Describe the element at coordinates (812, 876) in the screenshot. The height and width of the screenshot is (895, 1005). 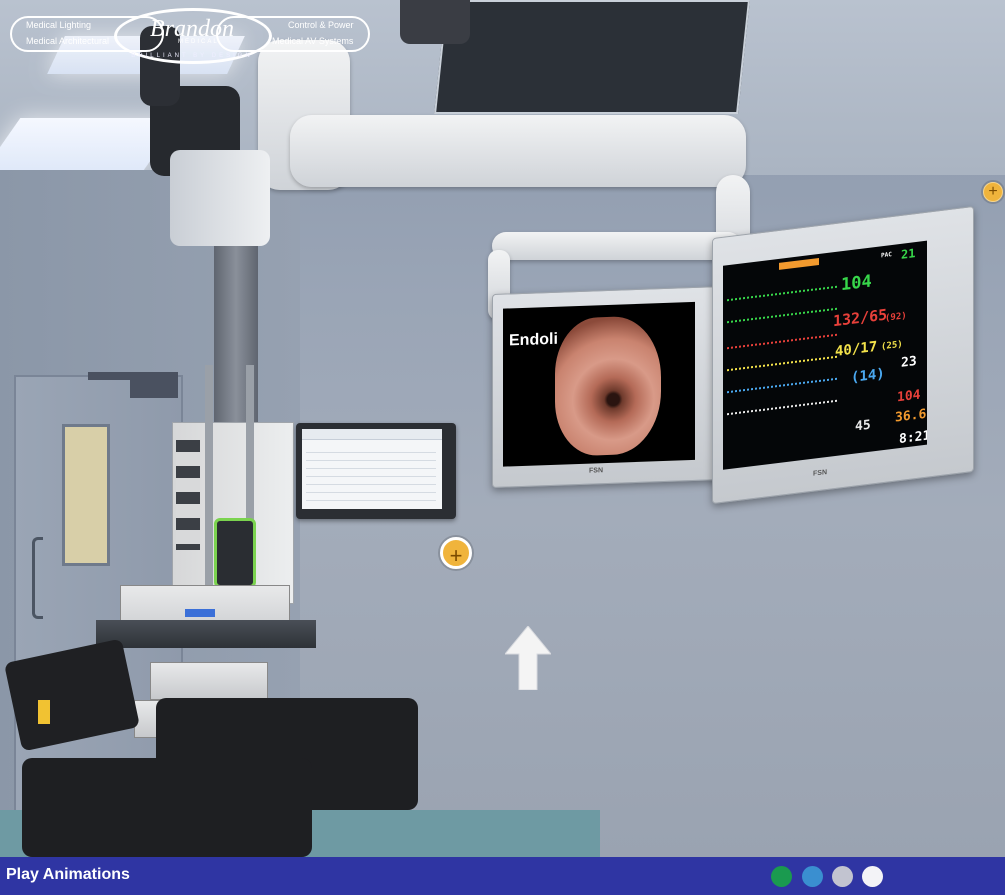
I see `view-dot-blue` at that location.